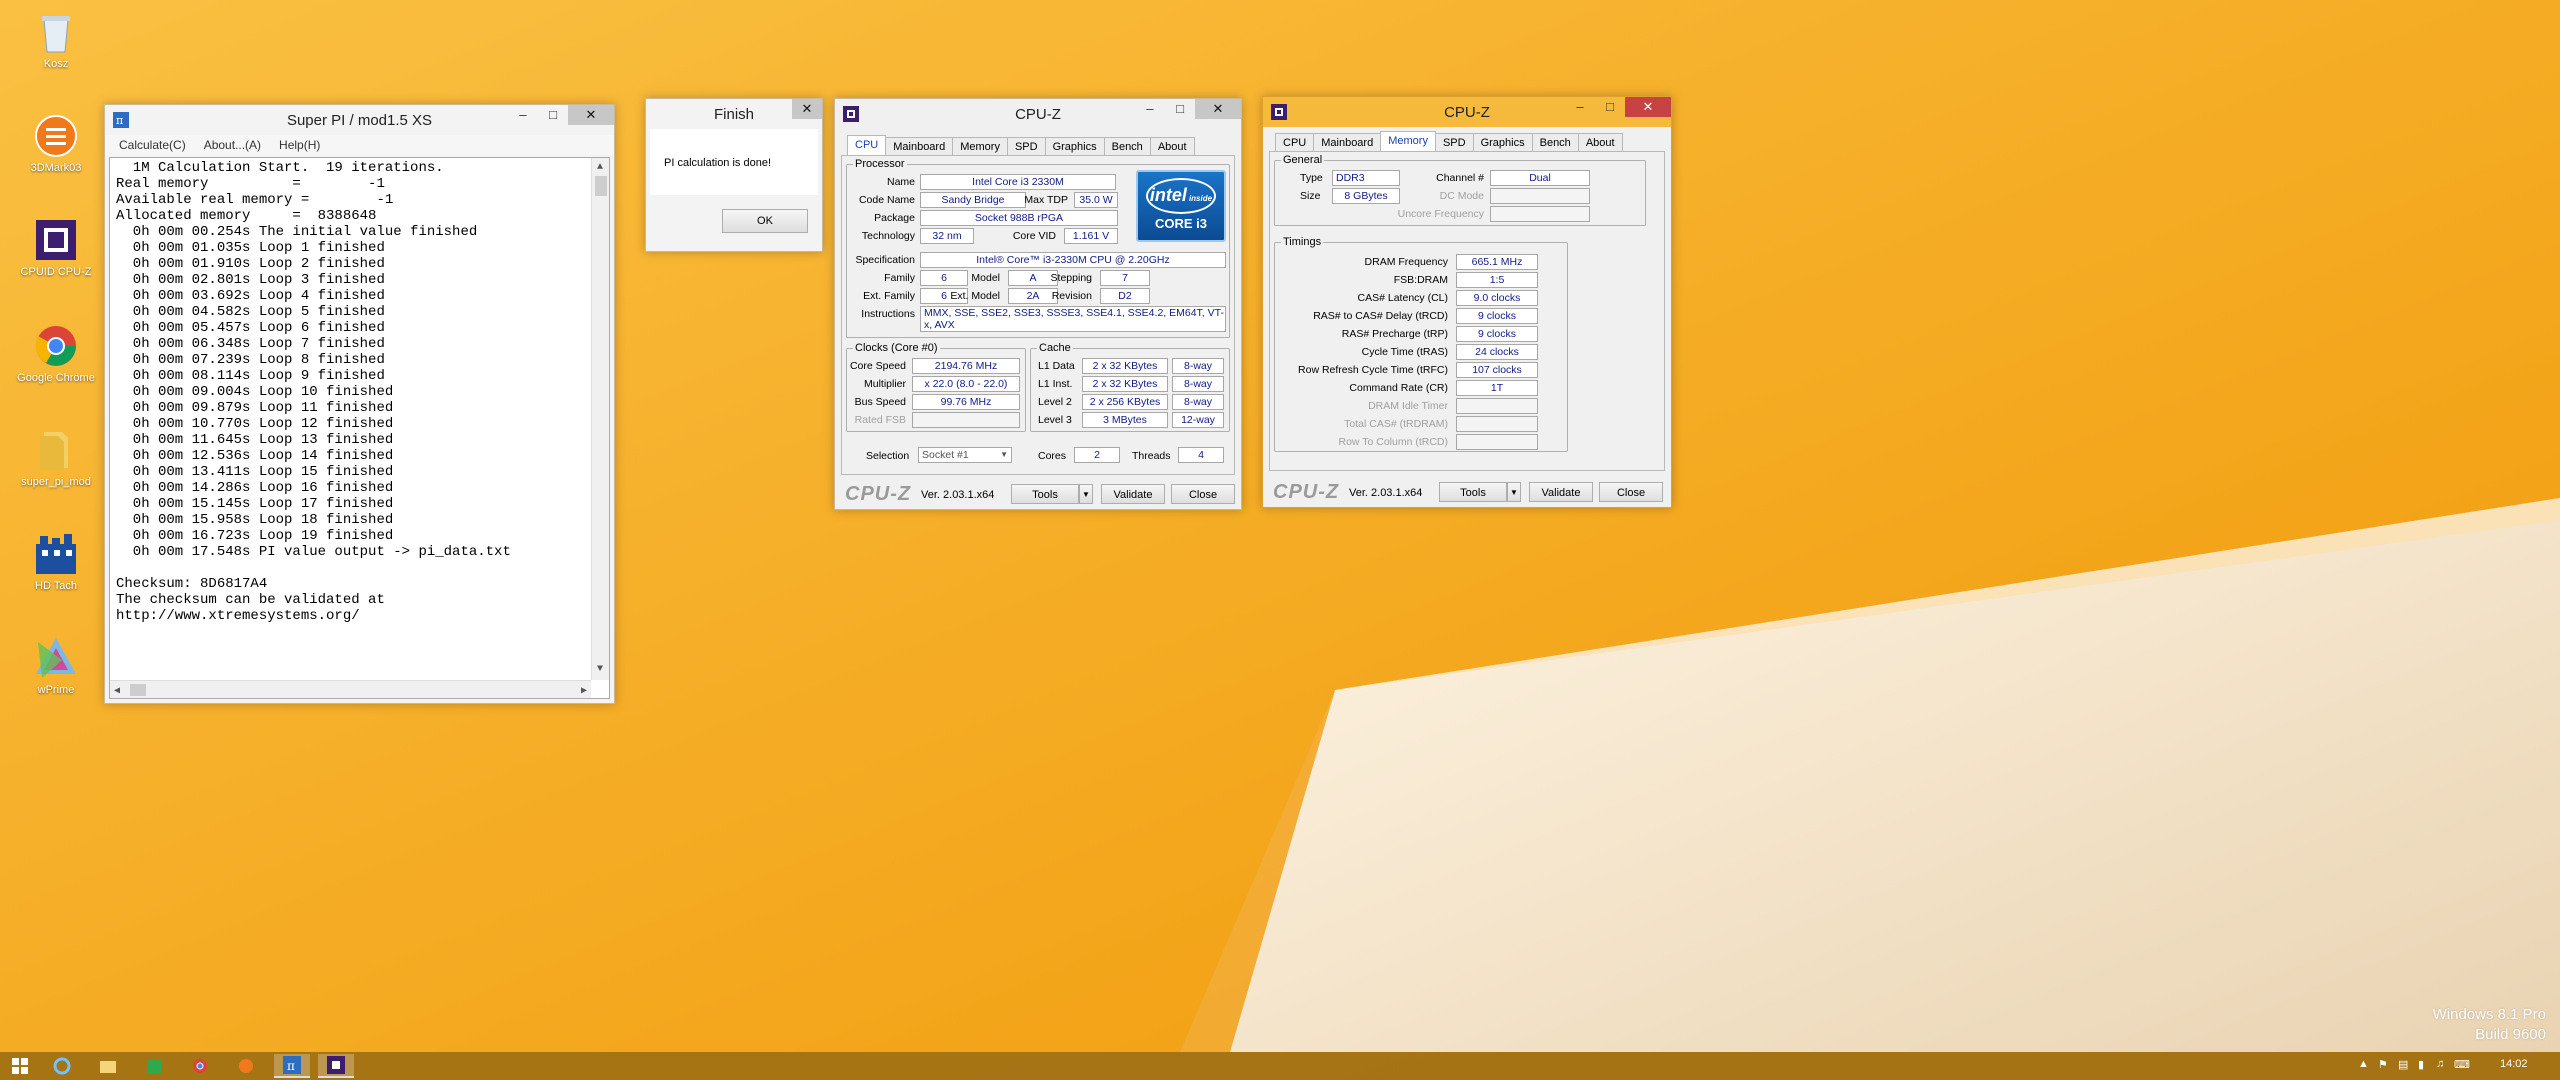 This screenshot has height=1080, width=2560. What do you see at coordinates (255, 408) in the screenshot?
I see `console-line: 0h 00m 09.879s Loop 11 finished` at bounding box center [255, 408].